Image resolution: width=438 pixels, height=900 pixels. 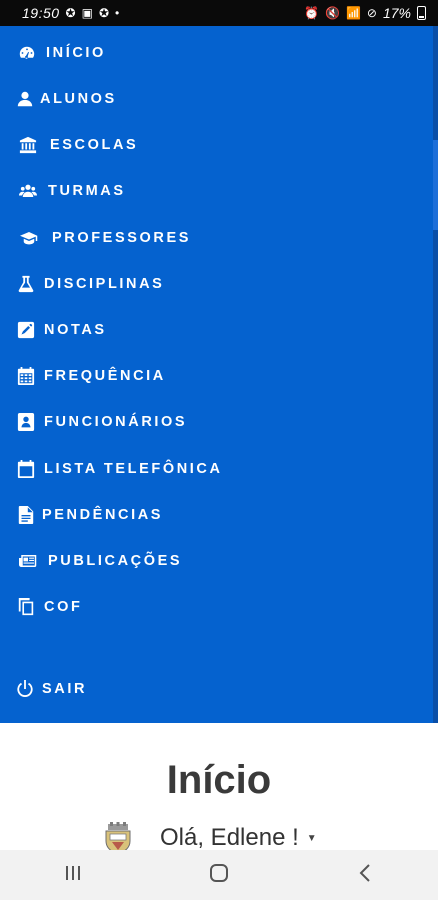 What do you see at coordinates (41, 13) in the screenshot?
I see `status-time: 19:50` at bounding box center [41, 13].